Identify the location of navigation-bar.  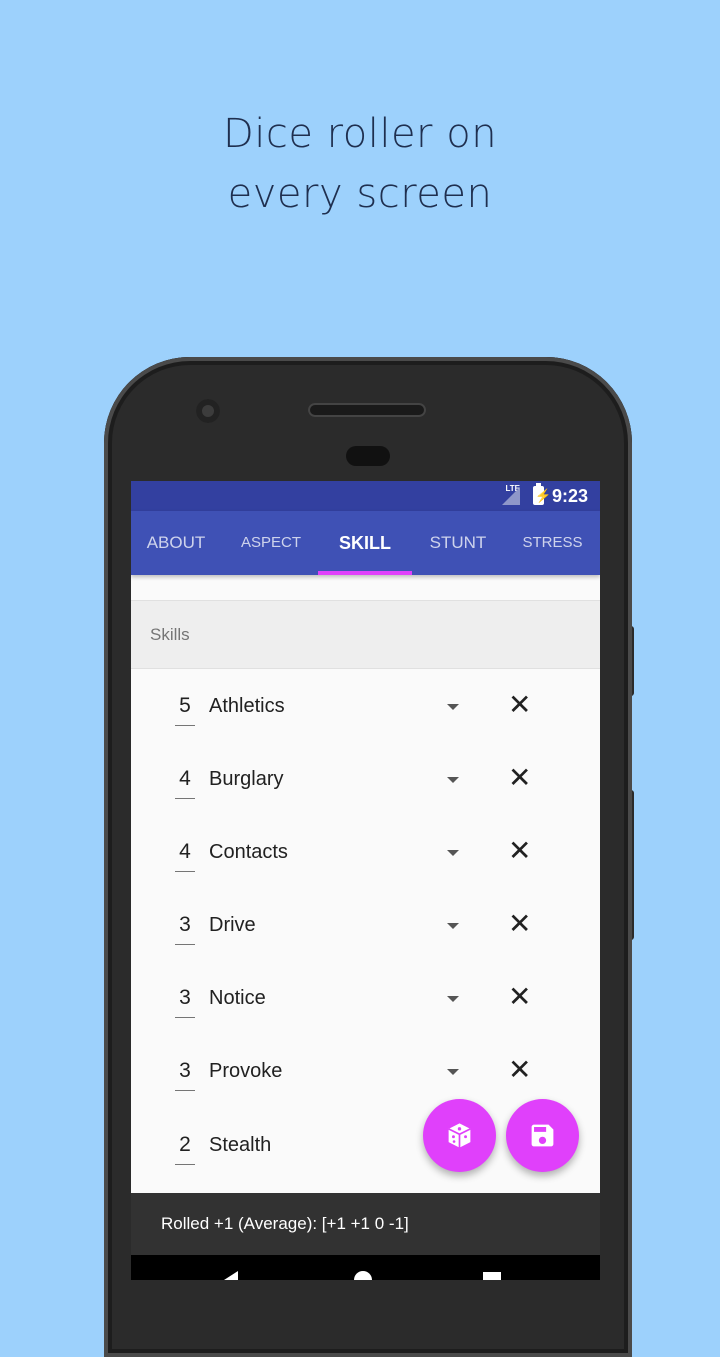
(365, 1267).